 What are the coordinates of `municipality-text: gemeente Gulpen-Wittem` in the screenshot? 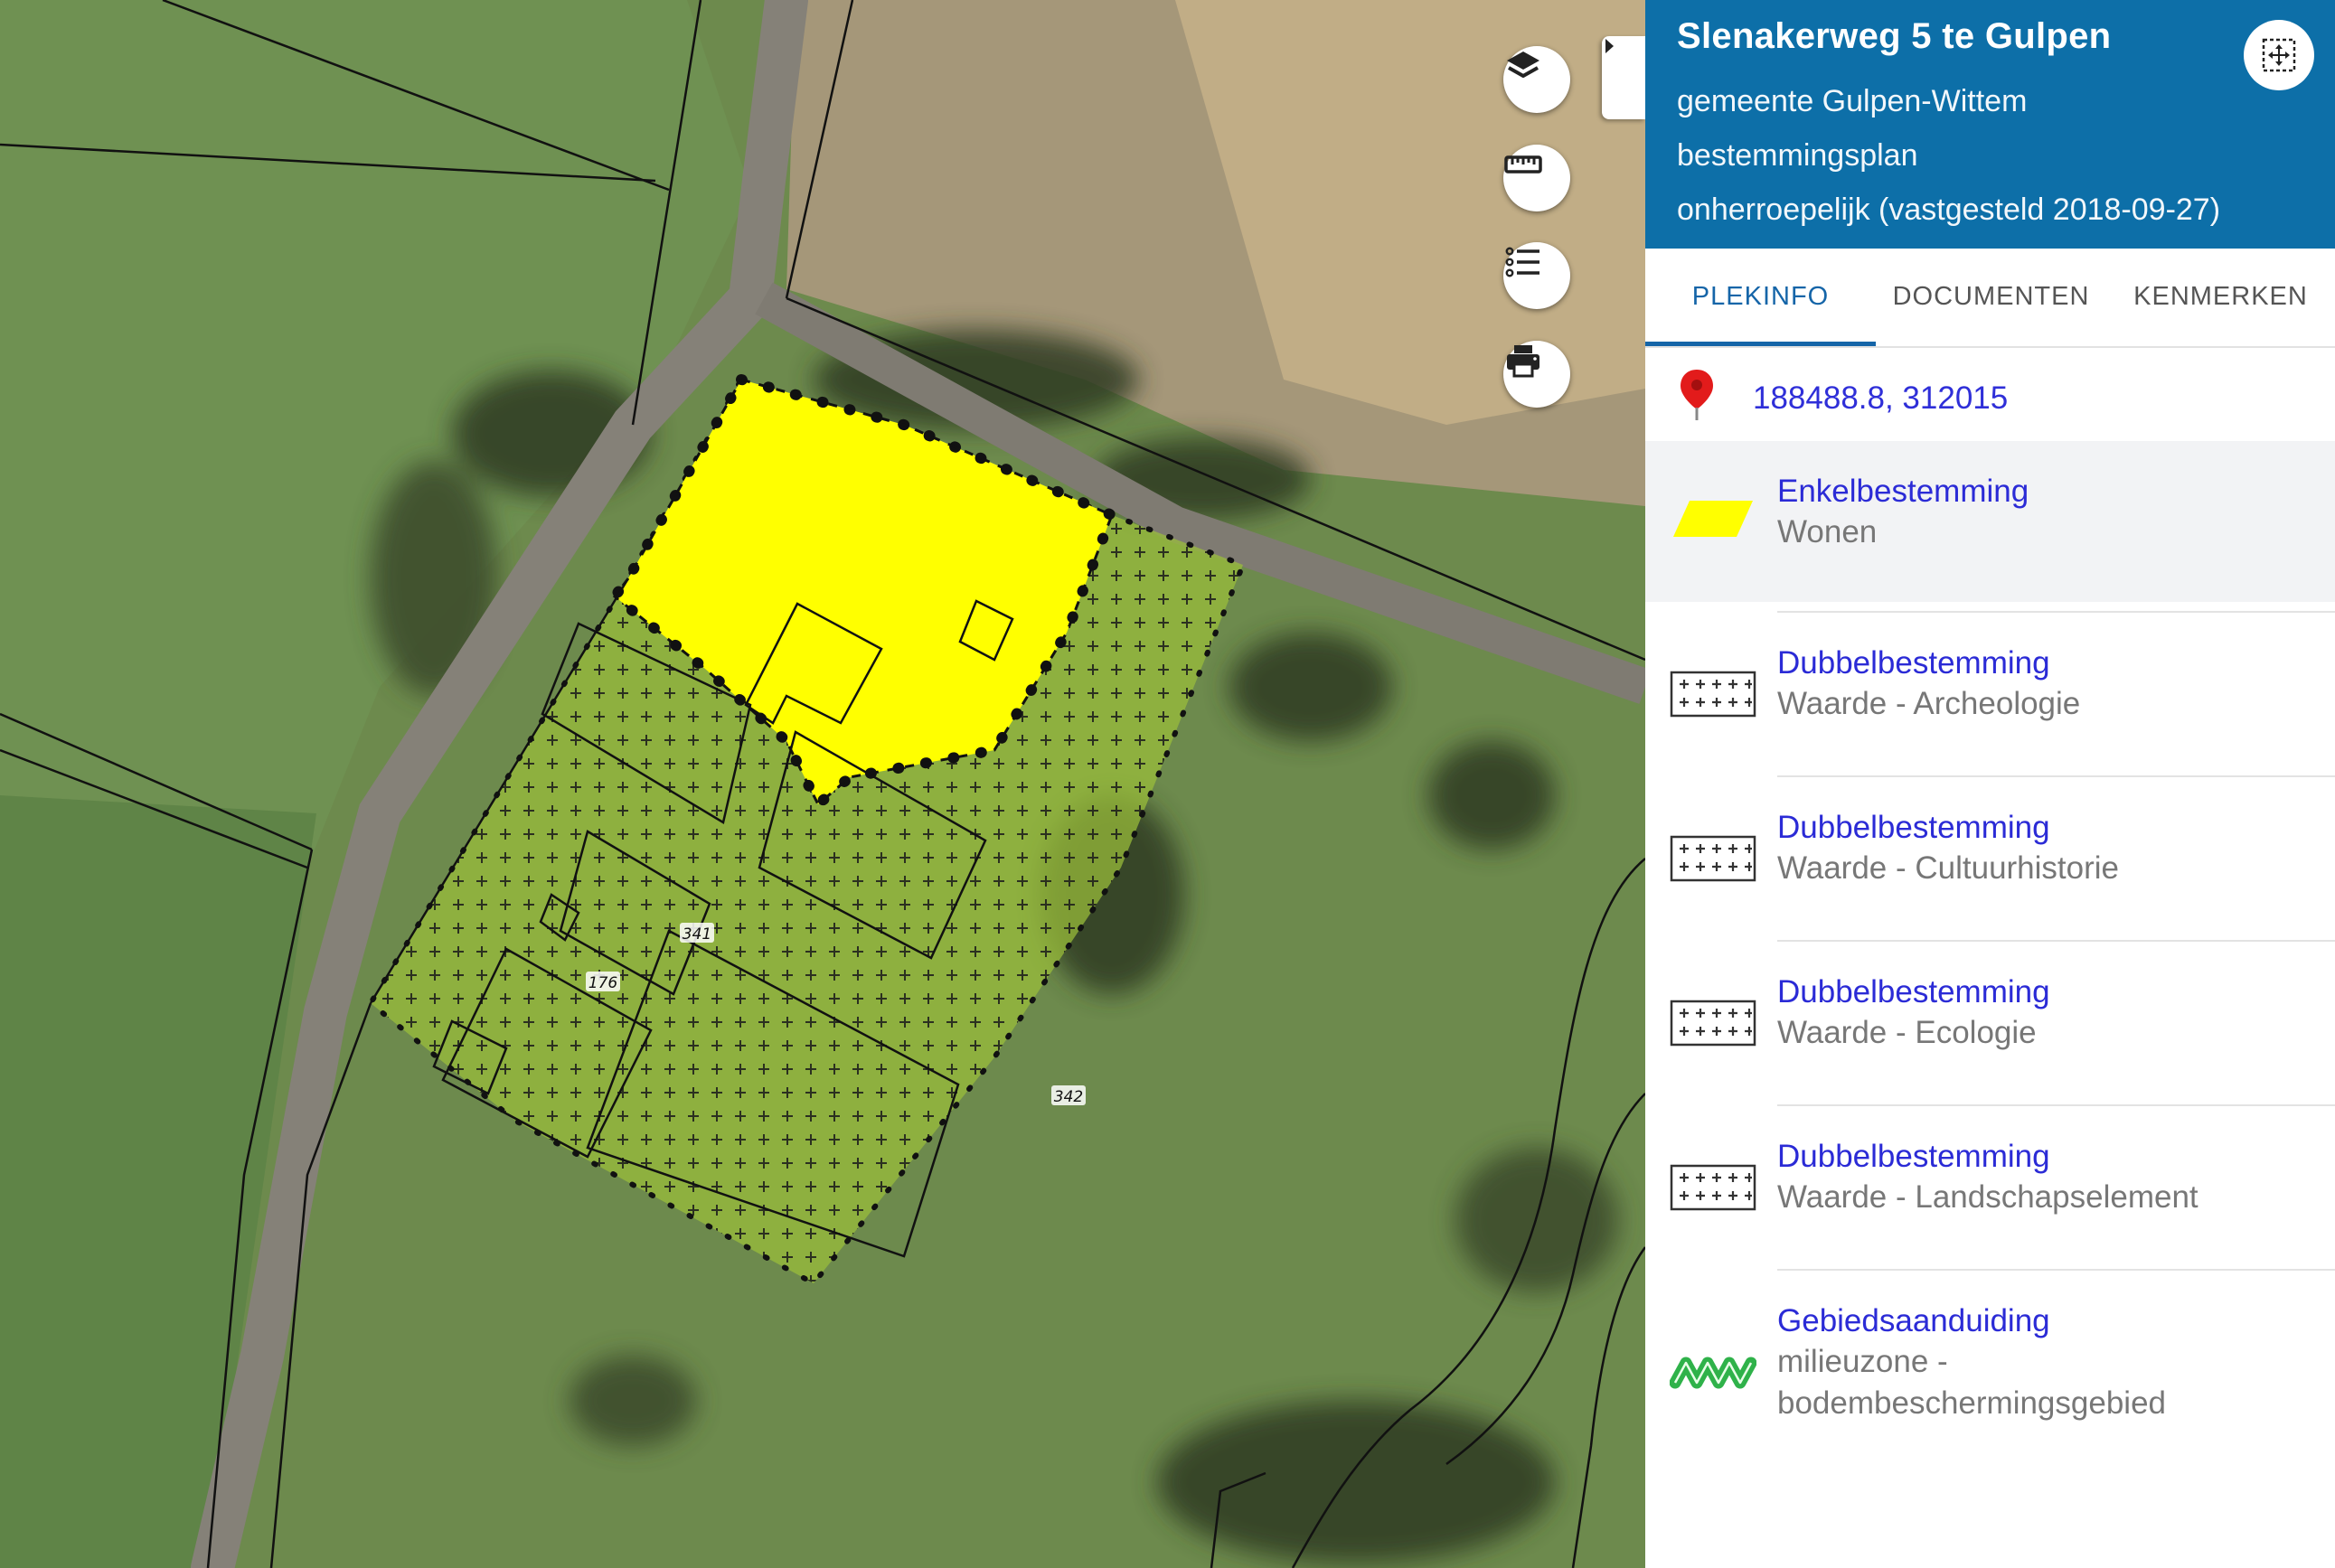 It's located at (1852, 101).